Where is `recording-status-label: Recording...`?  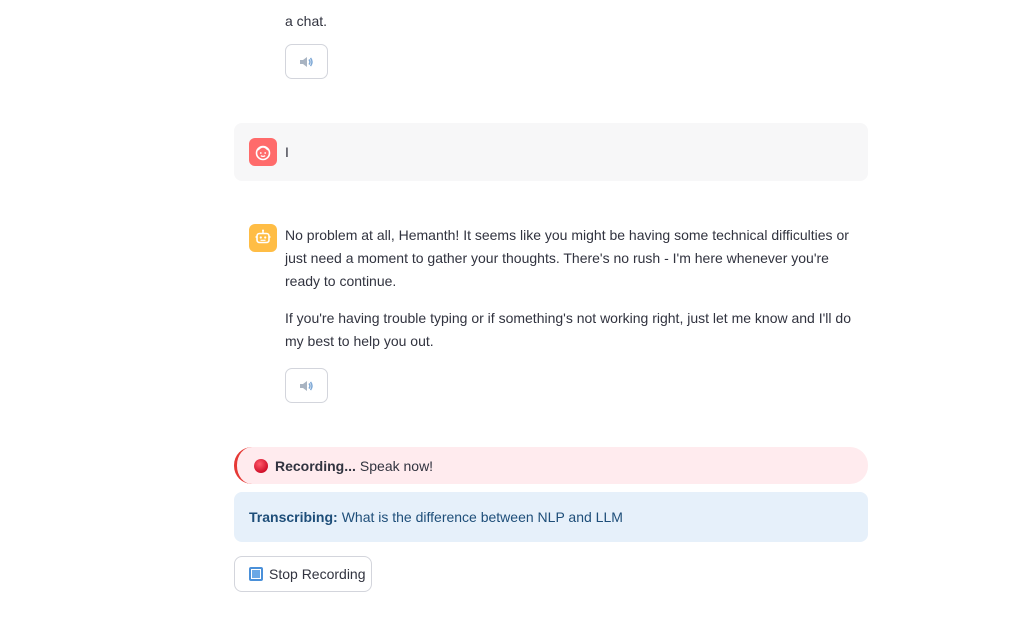
recording-status-label: Recording... is located at coordinates (315, 465).